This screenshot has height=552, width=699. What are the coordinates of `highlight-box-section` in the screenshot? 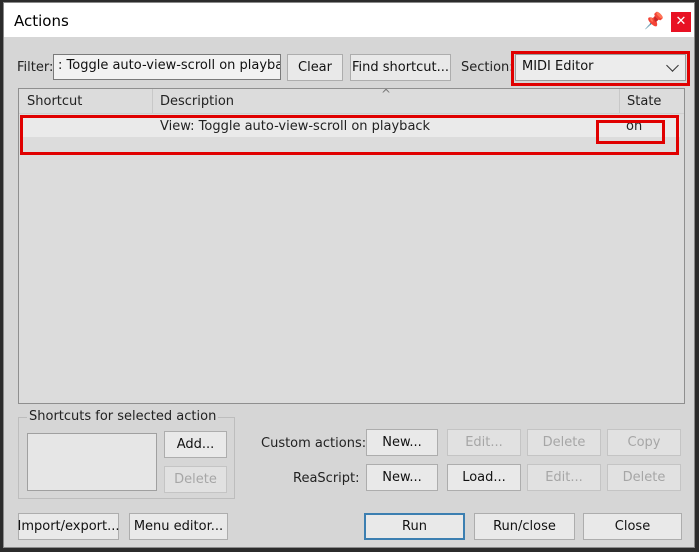 It's located at (600, 68).